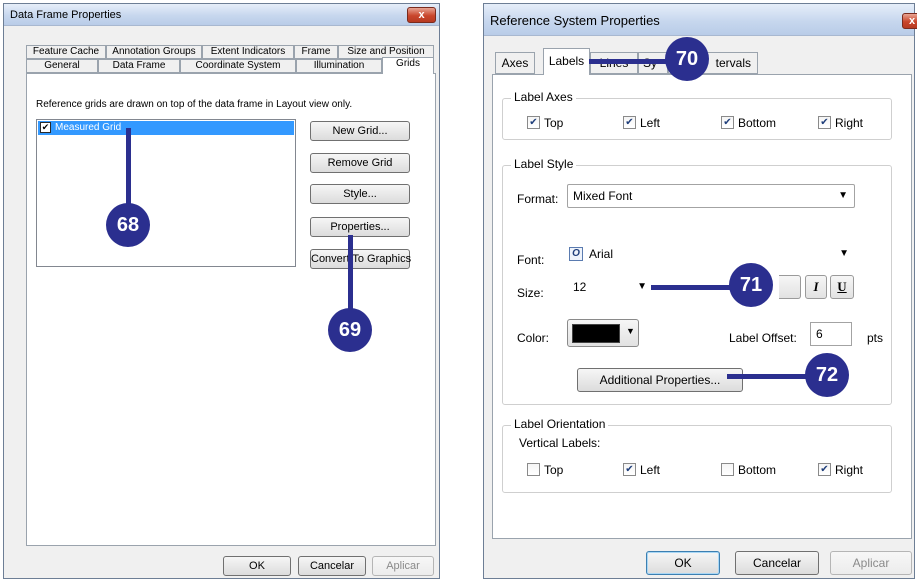  Describe the element at coordinates (139, 66) in the screenshot. I see `tab-data-frame: Data Frame` at that location.